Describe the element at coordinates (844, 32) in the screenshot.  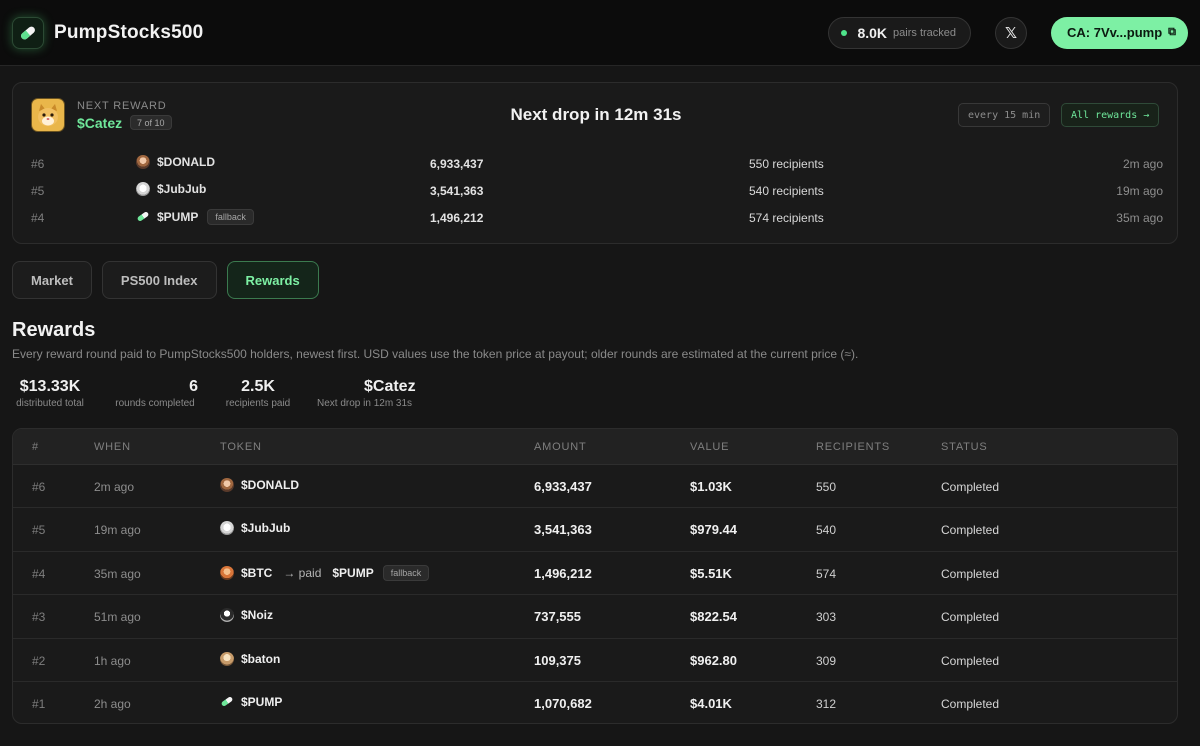
I see `live-status-dot-icon` at that location.